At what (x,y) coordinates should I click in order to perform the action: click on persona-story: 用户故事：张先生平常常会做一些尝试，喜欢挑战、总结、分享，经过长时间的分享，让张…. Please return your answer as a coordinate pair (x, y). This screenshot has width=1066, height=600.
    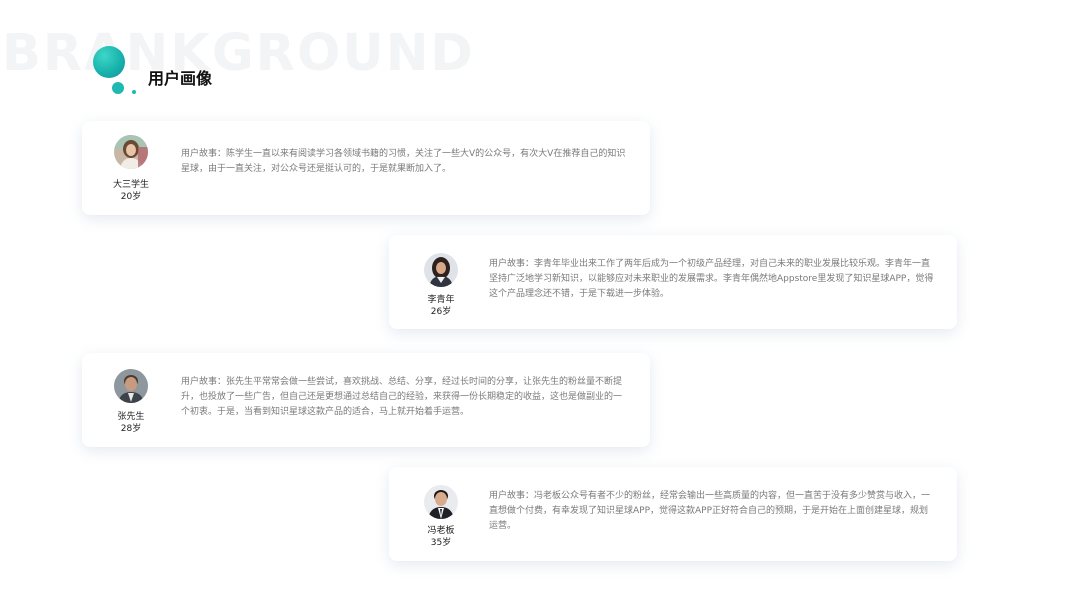
    Looking at the image, I should click on (402, 397).